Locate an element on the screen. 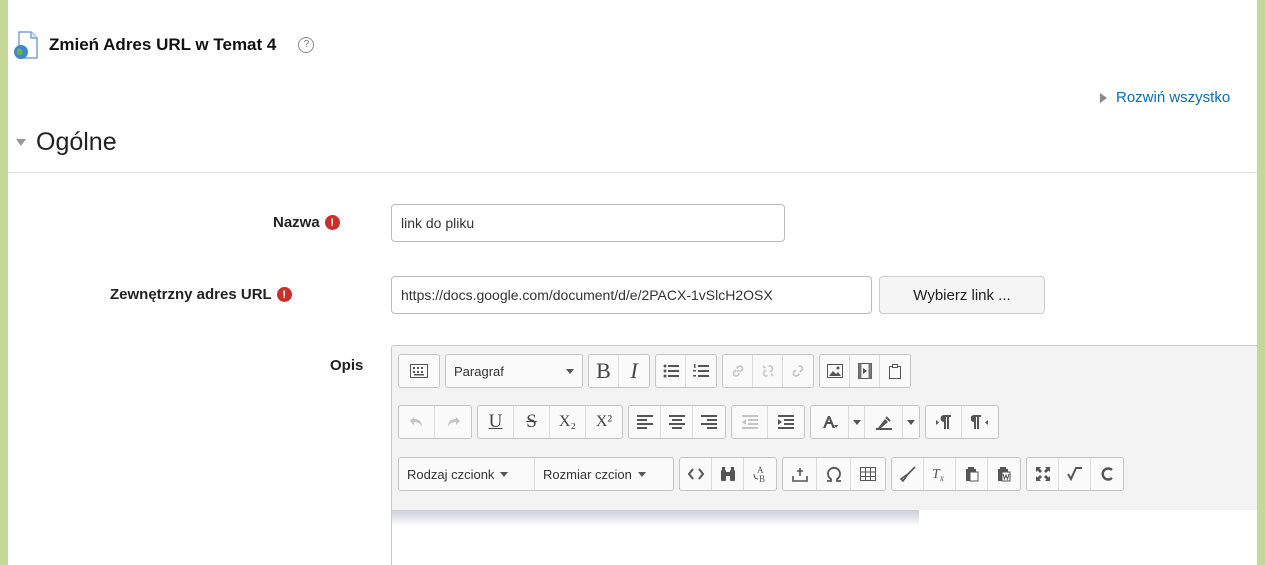 This screenshot has width=1265, height=565. editor-content-area is located at coordinates (824, 537).